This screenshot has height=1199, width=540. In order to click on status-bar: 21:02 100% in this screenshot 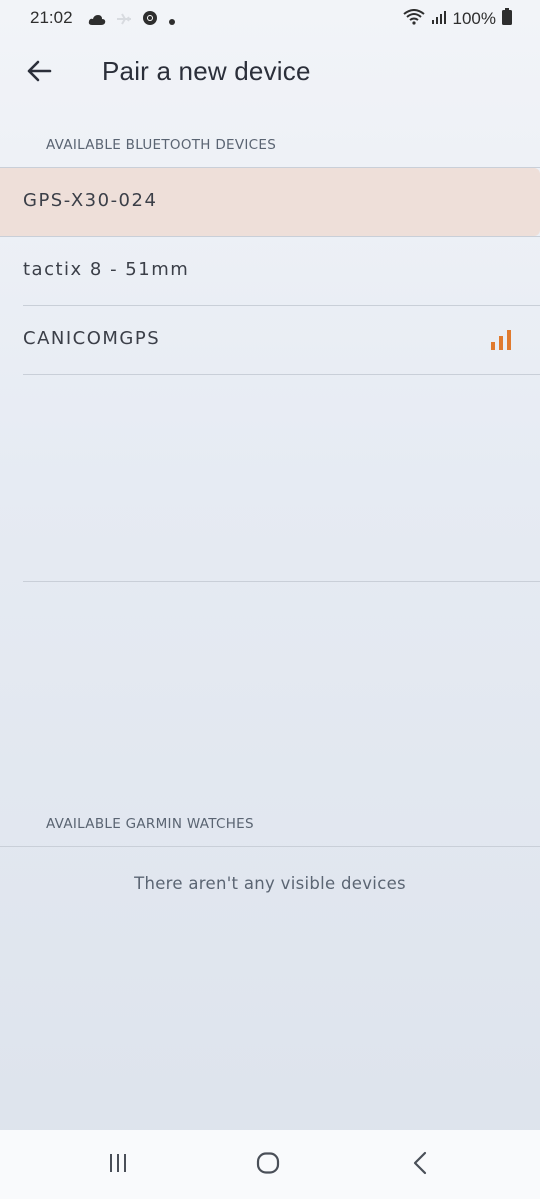, I will do `click(270, 18)`.